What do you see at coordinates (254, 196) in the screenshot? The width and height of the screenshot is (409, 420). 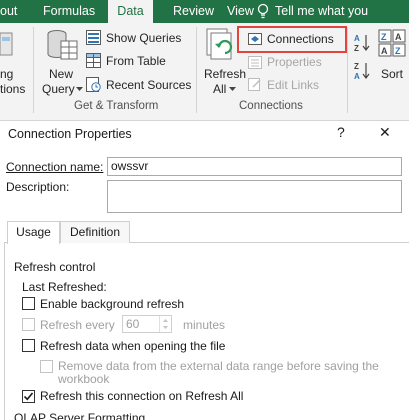 I see `description-input` at bounding box center [254, 196].